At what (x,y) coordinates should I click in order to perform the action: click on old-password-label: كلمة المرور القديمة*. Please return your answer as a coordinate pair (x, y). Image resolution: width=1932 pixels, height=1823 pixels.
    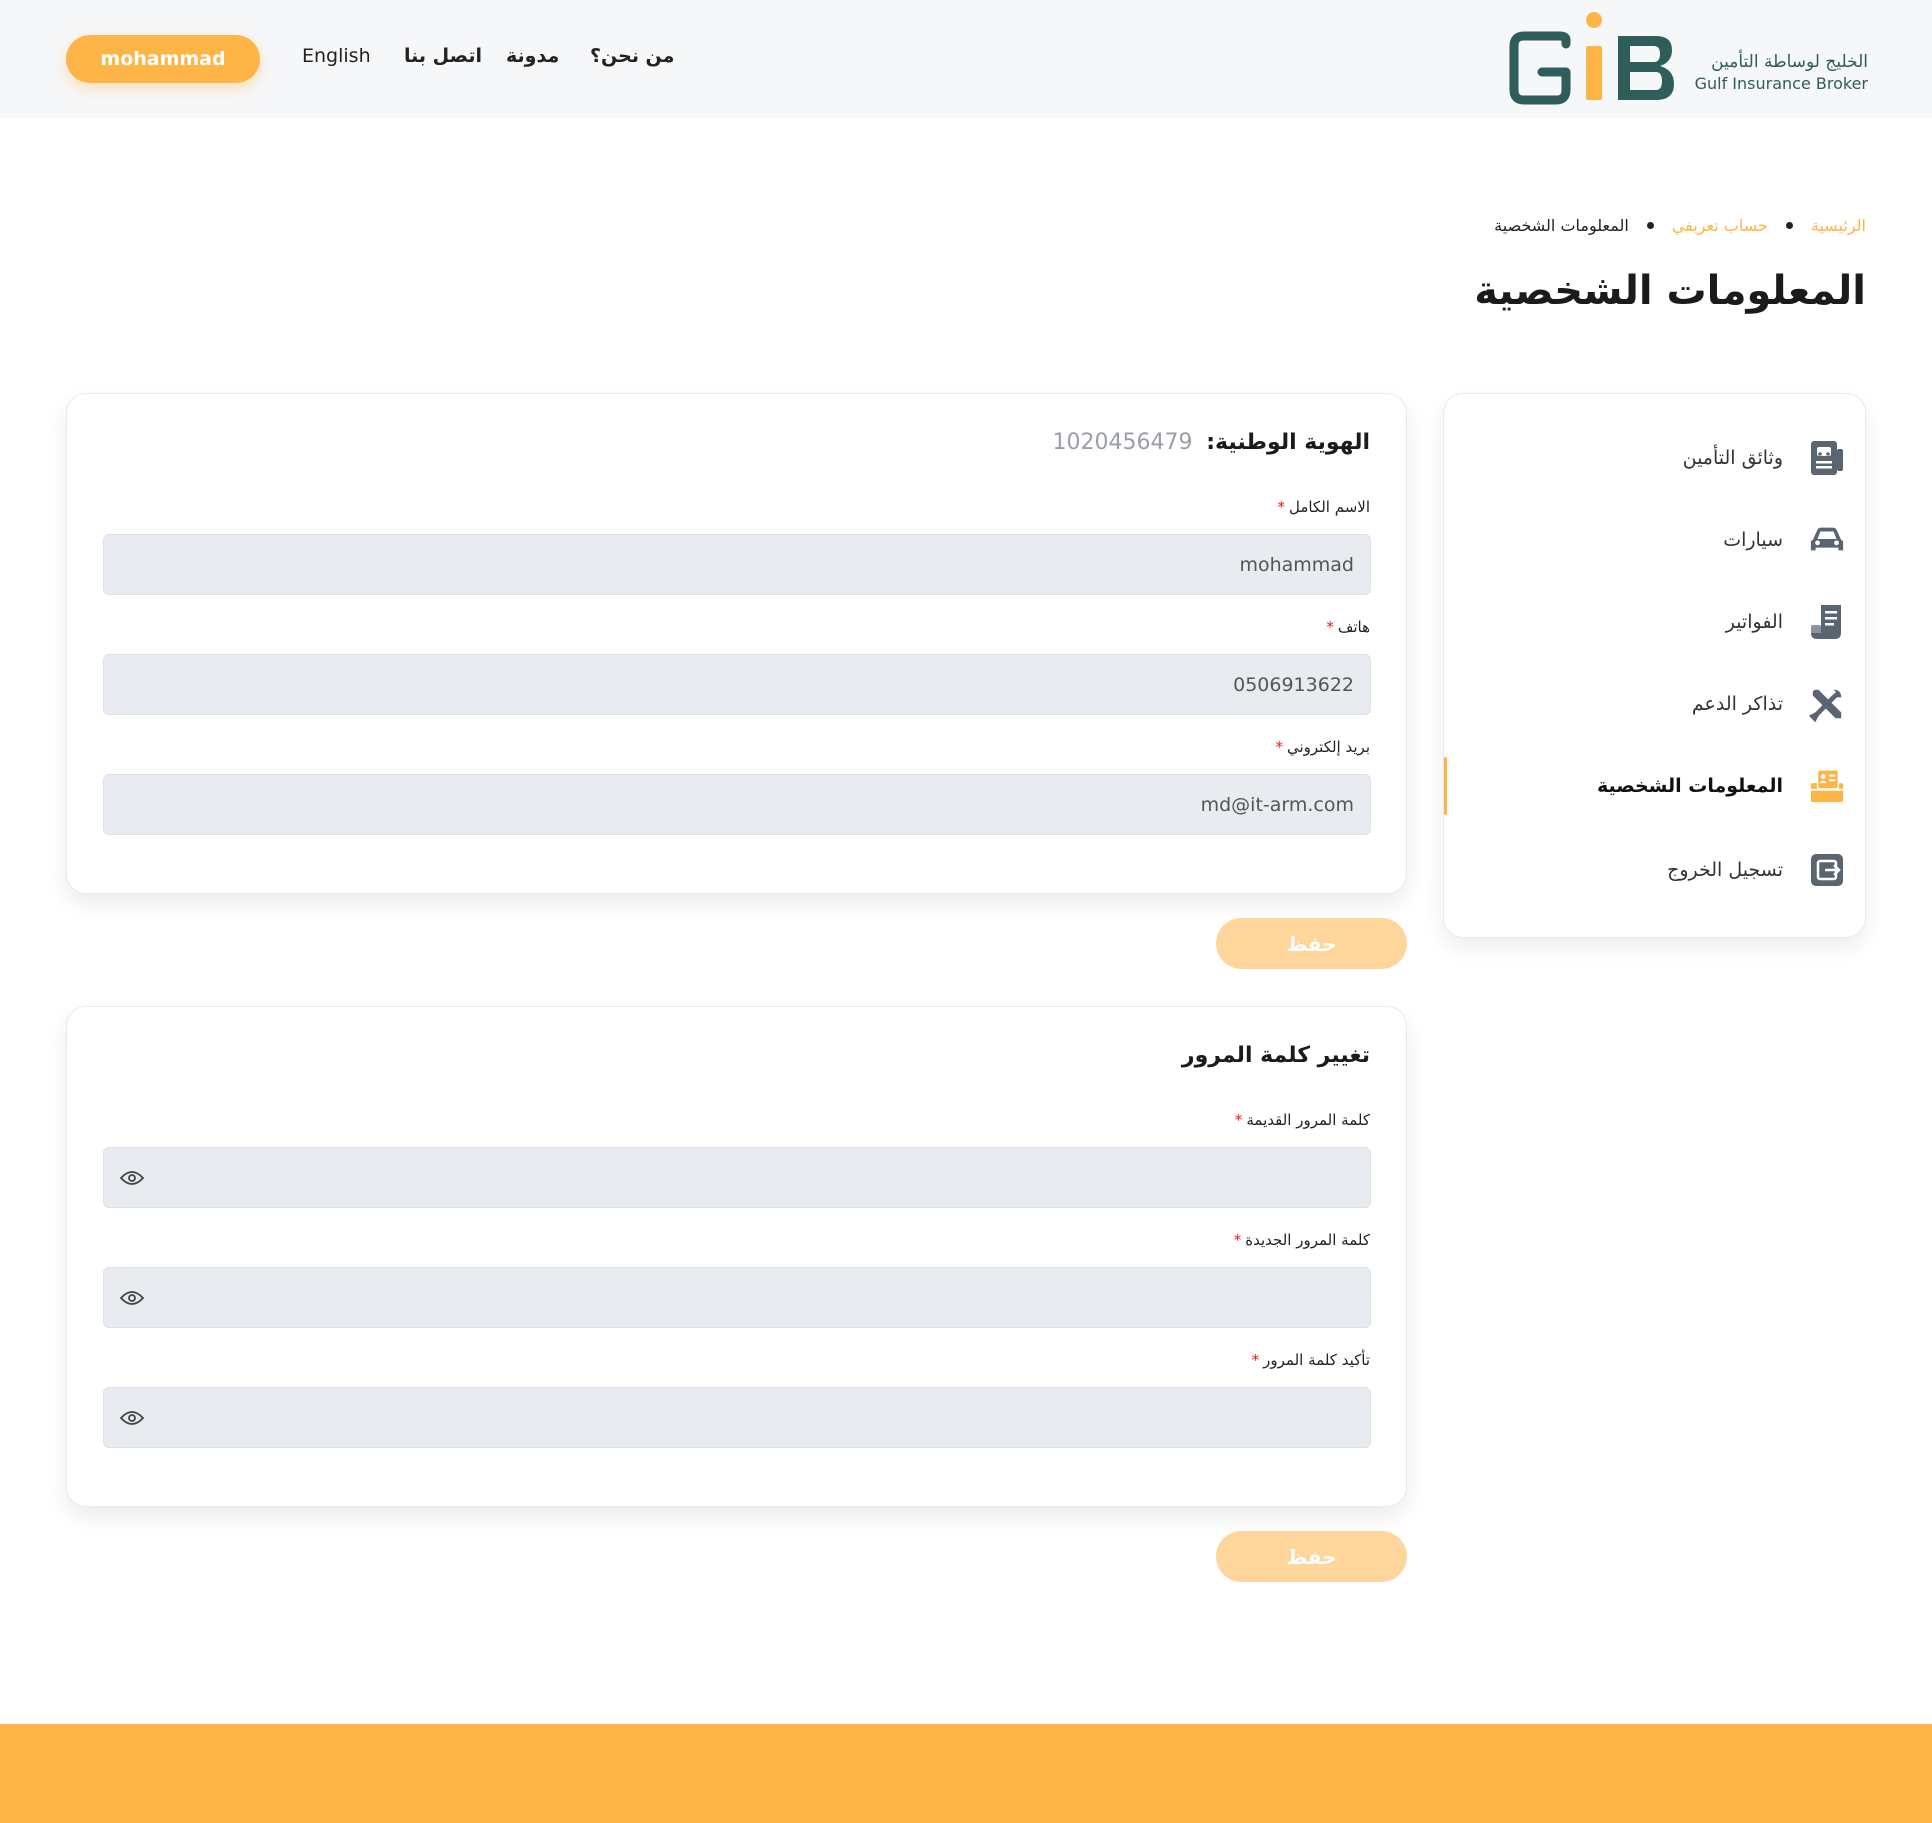
    Looking at the image, I should click on (1302, 1120).